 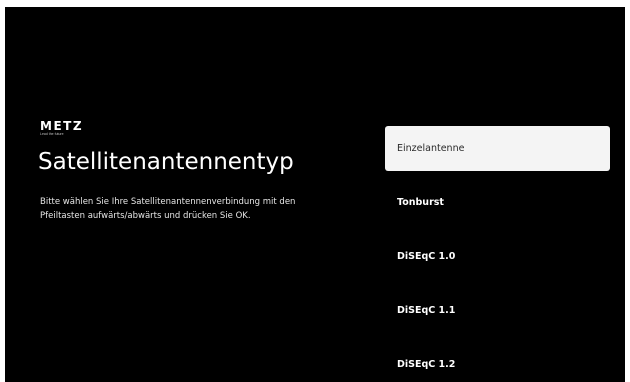 What do you see at coordinates (497, 362) in the screenshot?
I see `option-diseqc-1-2: DiSEqC 1.2` at bounding box center [497, 362].